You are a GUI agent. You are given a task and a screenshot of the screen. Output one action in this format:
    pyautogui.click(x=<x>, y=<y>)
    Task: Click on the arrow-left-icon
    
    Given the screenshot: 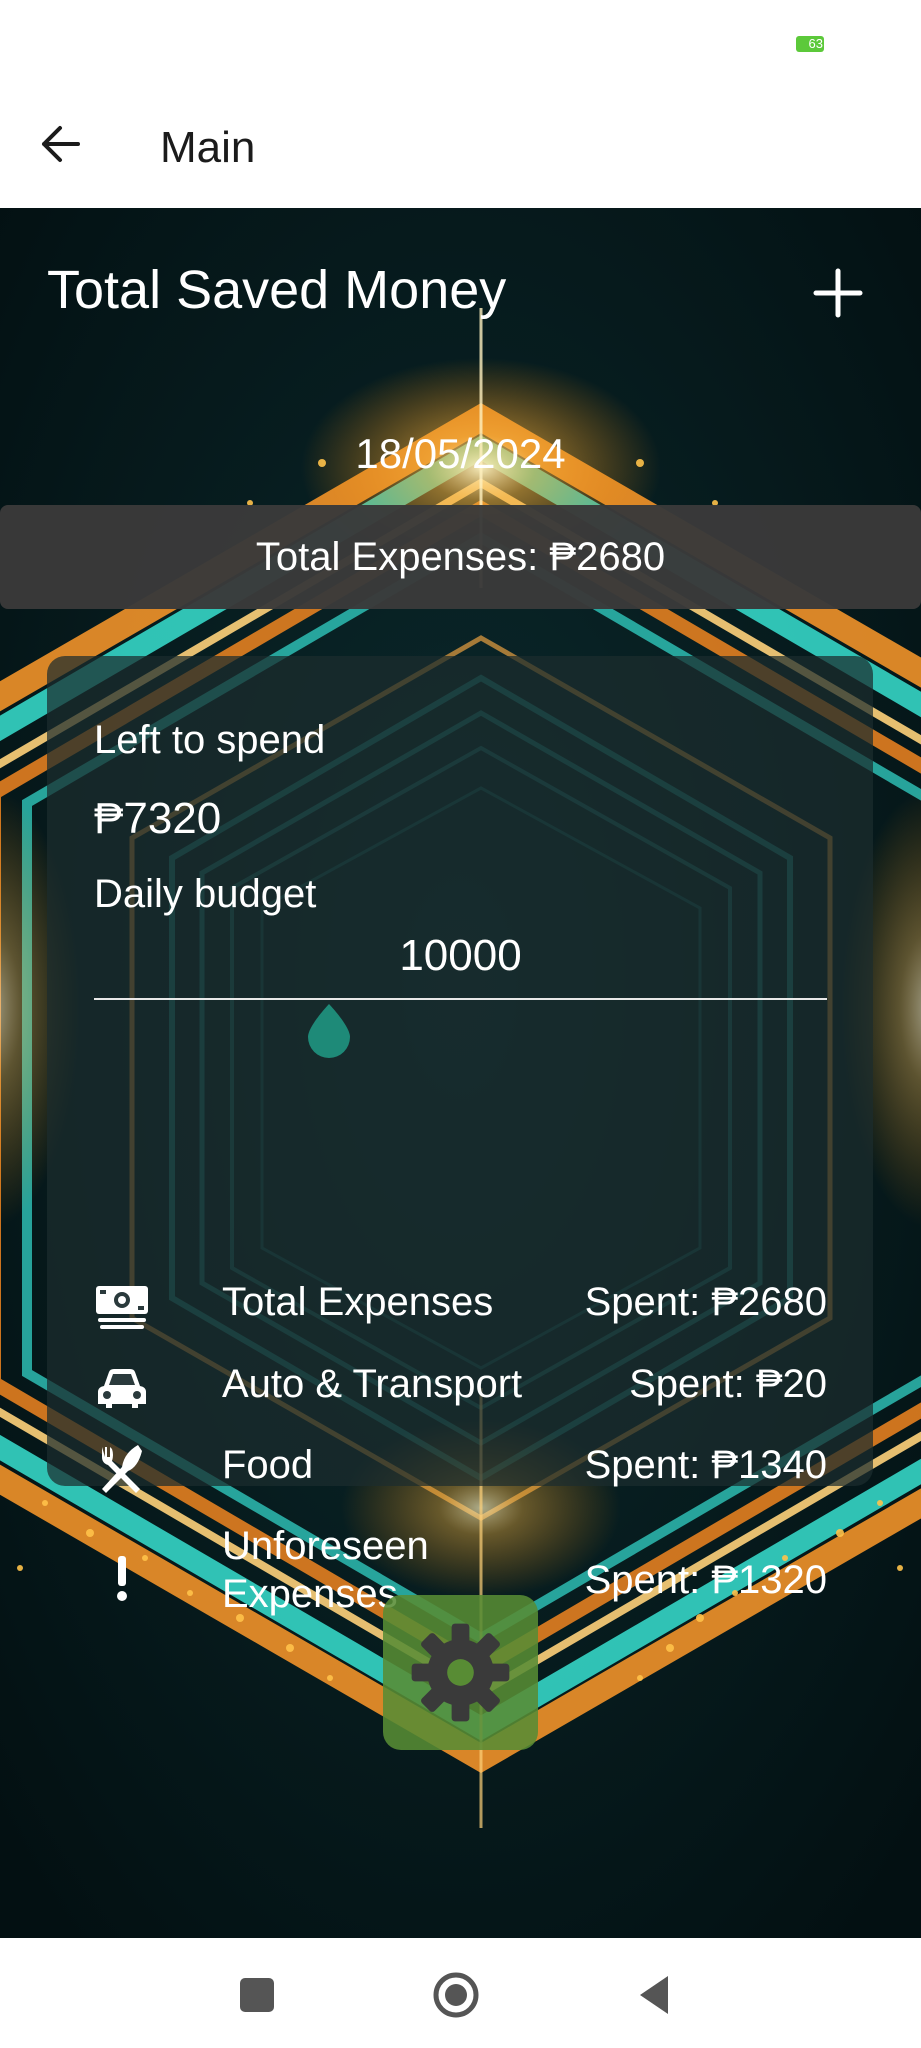 What is the action you would take?
    pyautogui.click(x=61, y=144)
    